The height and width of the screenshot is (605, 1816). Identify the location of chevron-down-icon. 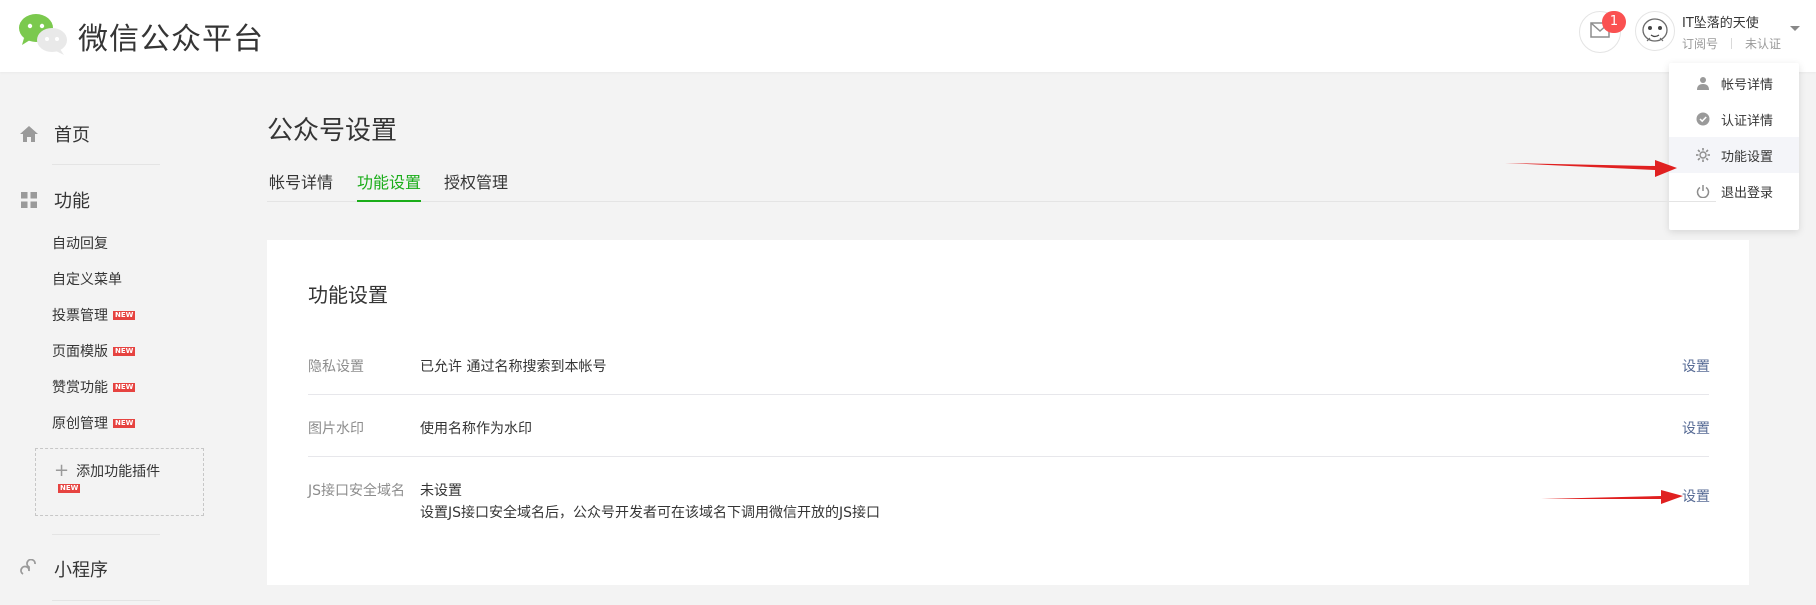
(1795, 28).